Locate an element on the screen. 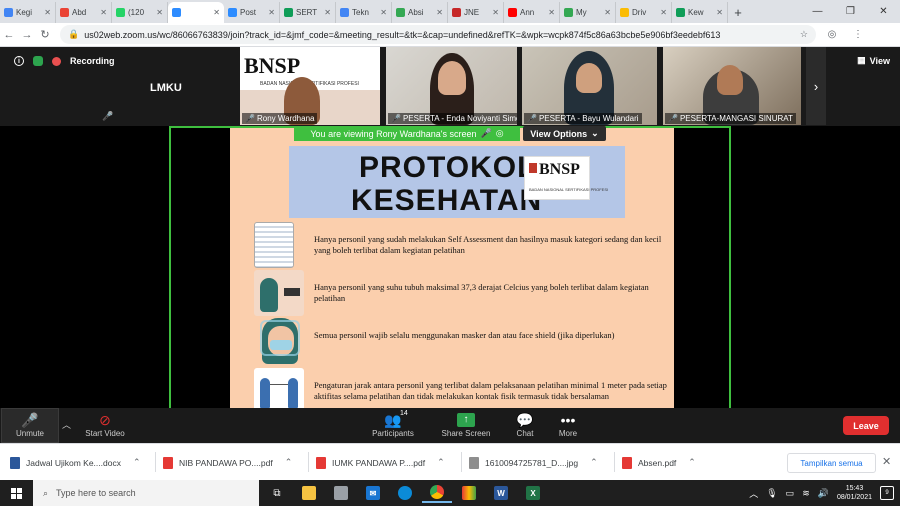 The image size is (900, 506). leave-button: Leave is located at coordinates (866, 425).